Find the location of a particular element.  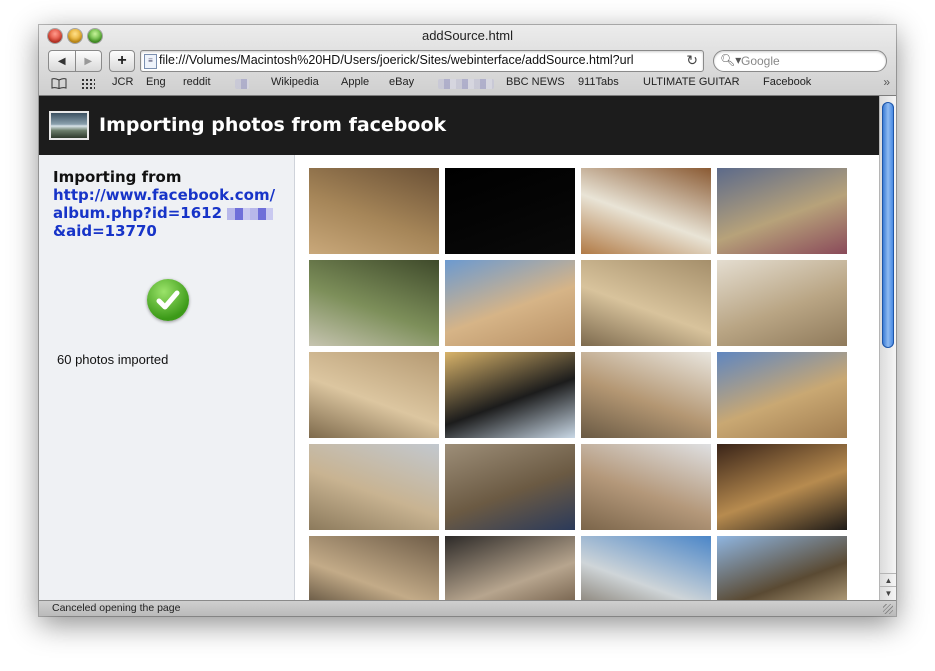

bookmark-wikipedia: Wikipedia is located at coordinates (295, 82).